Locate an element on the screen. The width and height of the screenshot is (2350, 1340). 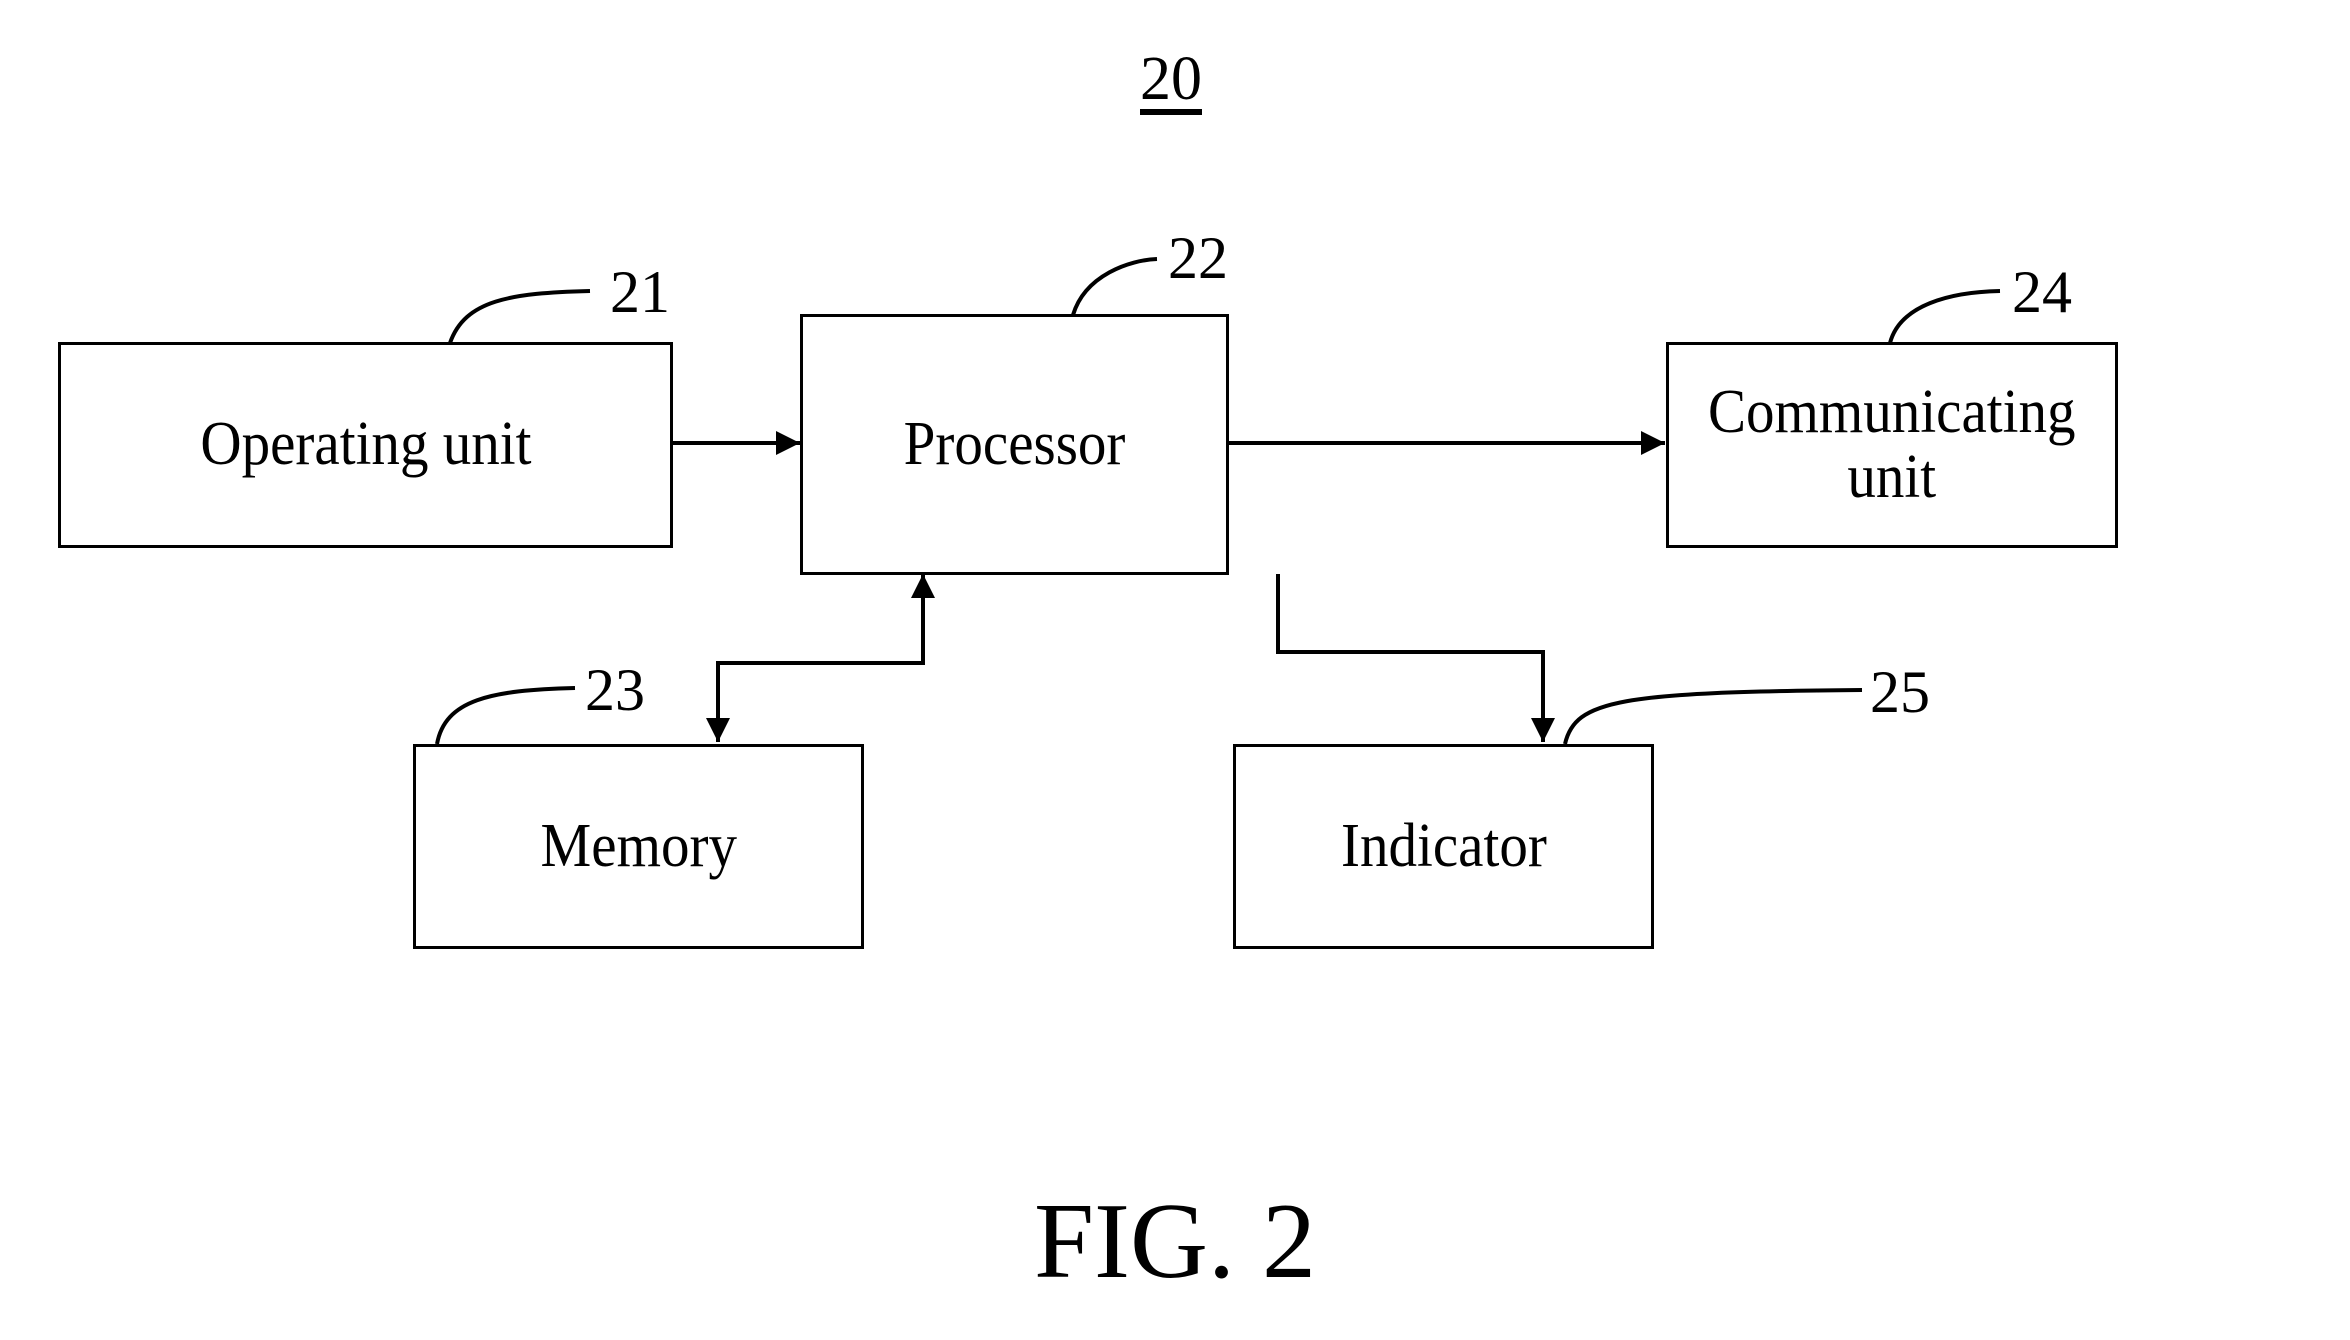
ref-number-23: 23 is located at coordinates (615, 690).